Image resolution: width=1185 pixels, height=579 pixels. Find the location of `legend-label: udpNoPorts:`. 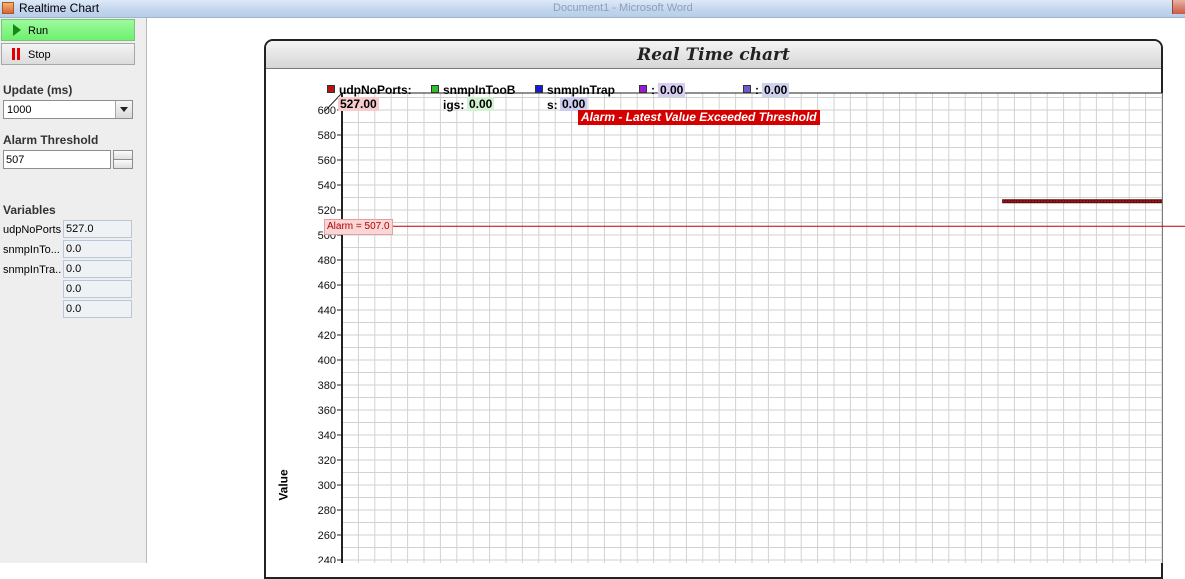

legend-label: udpNoPorts: is located at coordinates (375, 90).